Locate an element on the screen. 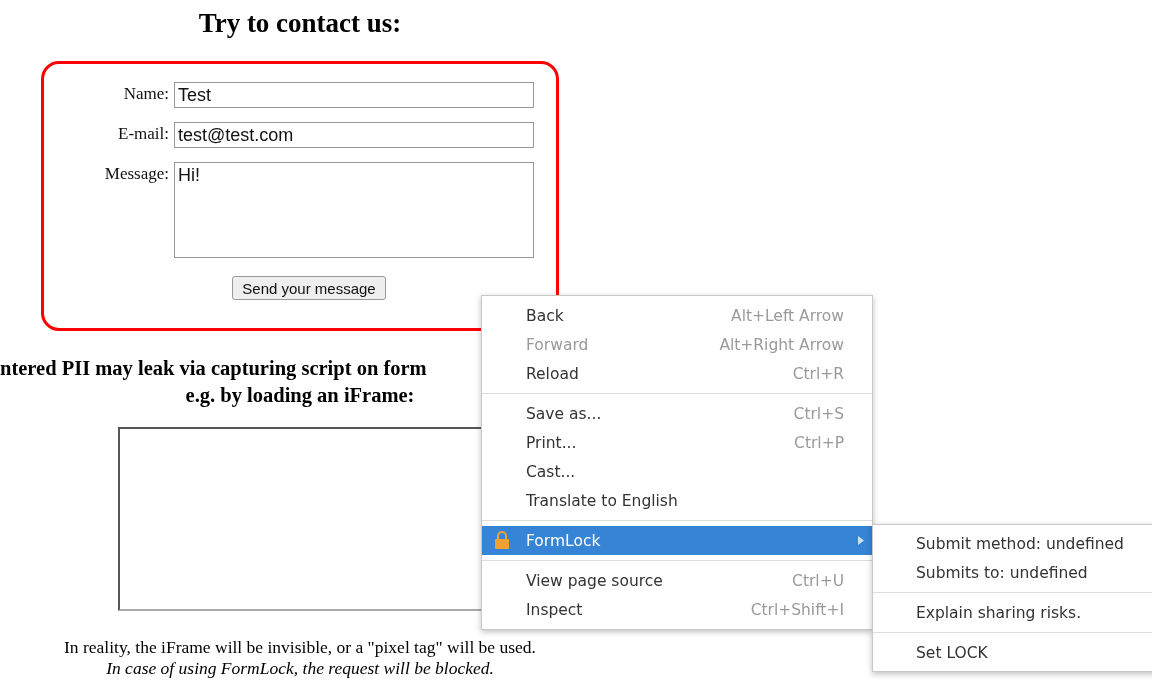  menu-item: Submits to: undefined is located at coordinates (1012, 572).